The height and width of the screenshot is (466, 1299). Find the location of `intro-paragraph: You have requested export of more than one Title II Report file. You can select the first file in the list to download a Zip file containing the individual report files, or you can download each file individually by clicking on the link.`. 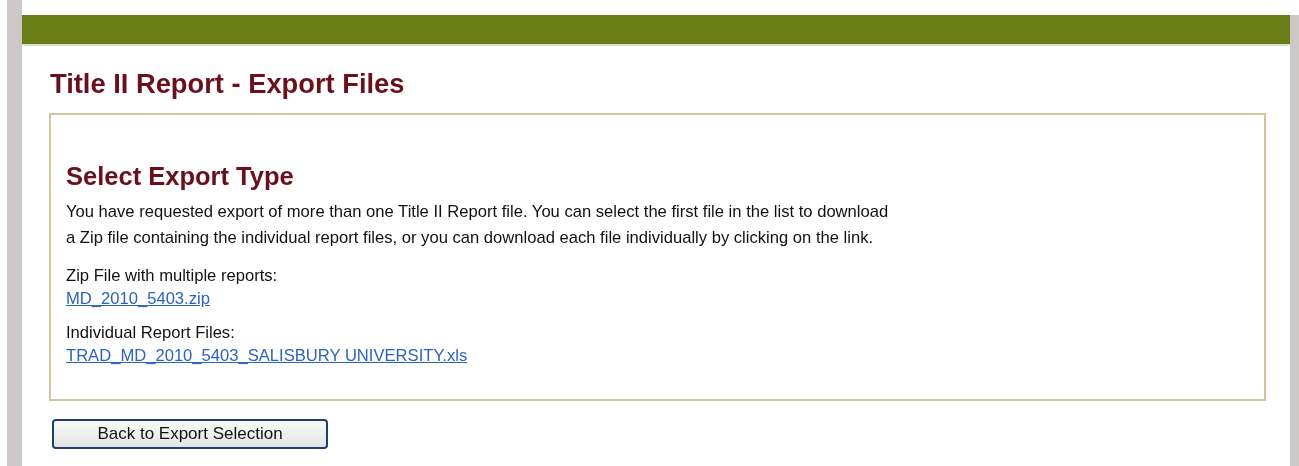

intro-paragraph: You have requested export of more than one Title II Report file. You can select the first file in the list to download a Zip file containing the individual report files, or you can download each file individually by clicking on the link. is located at coordinates (478, 225).